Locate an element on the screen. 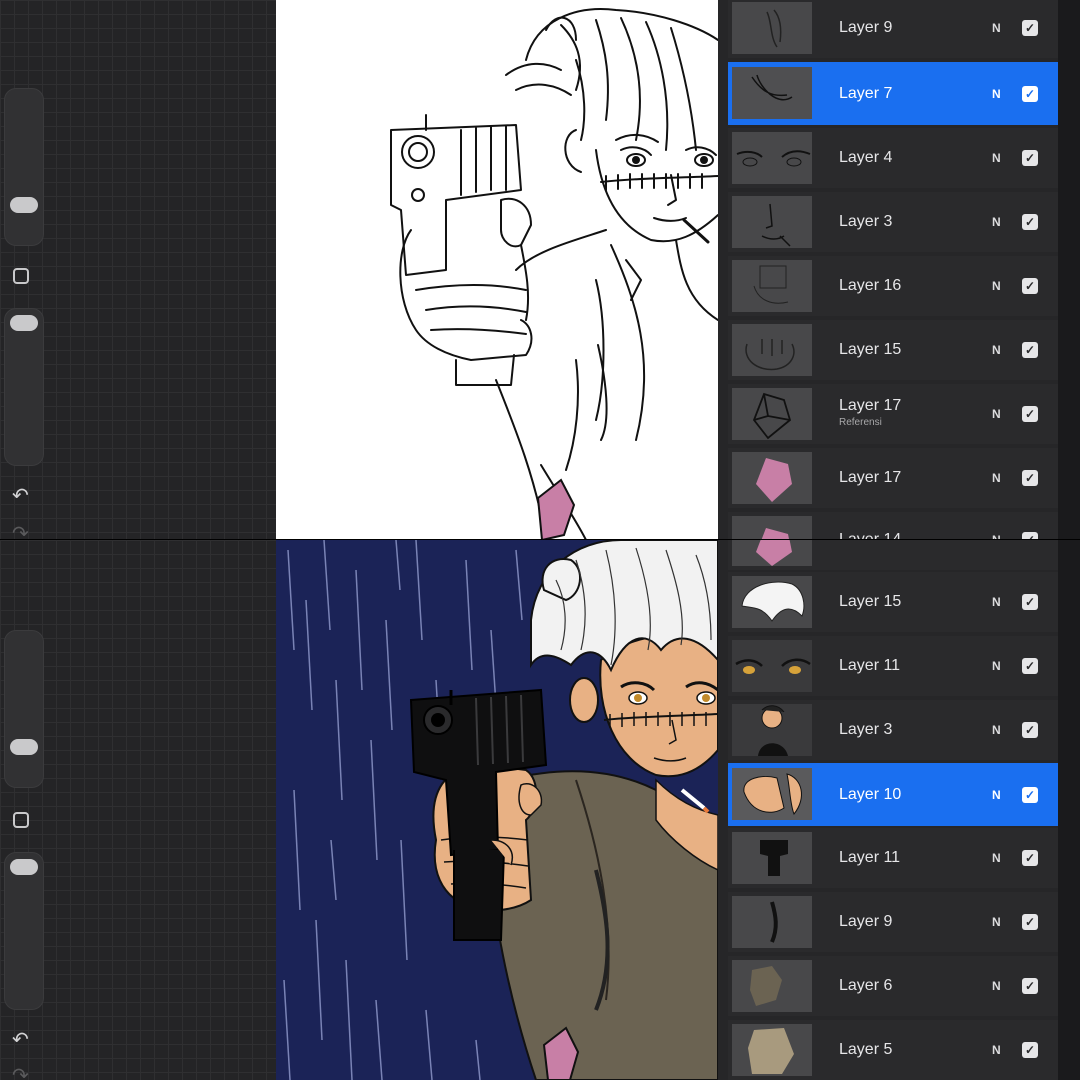 Image resolution: width=1080 pixels, height=1080 pixels. layer-name: Layer 6 is located at coordinates (866, 985).